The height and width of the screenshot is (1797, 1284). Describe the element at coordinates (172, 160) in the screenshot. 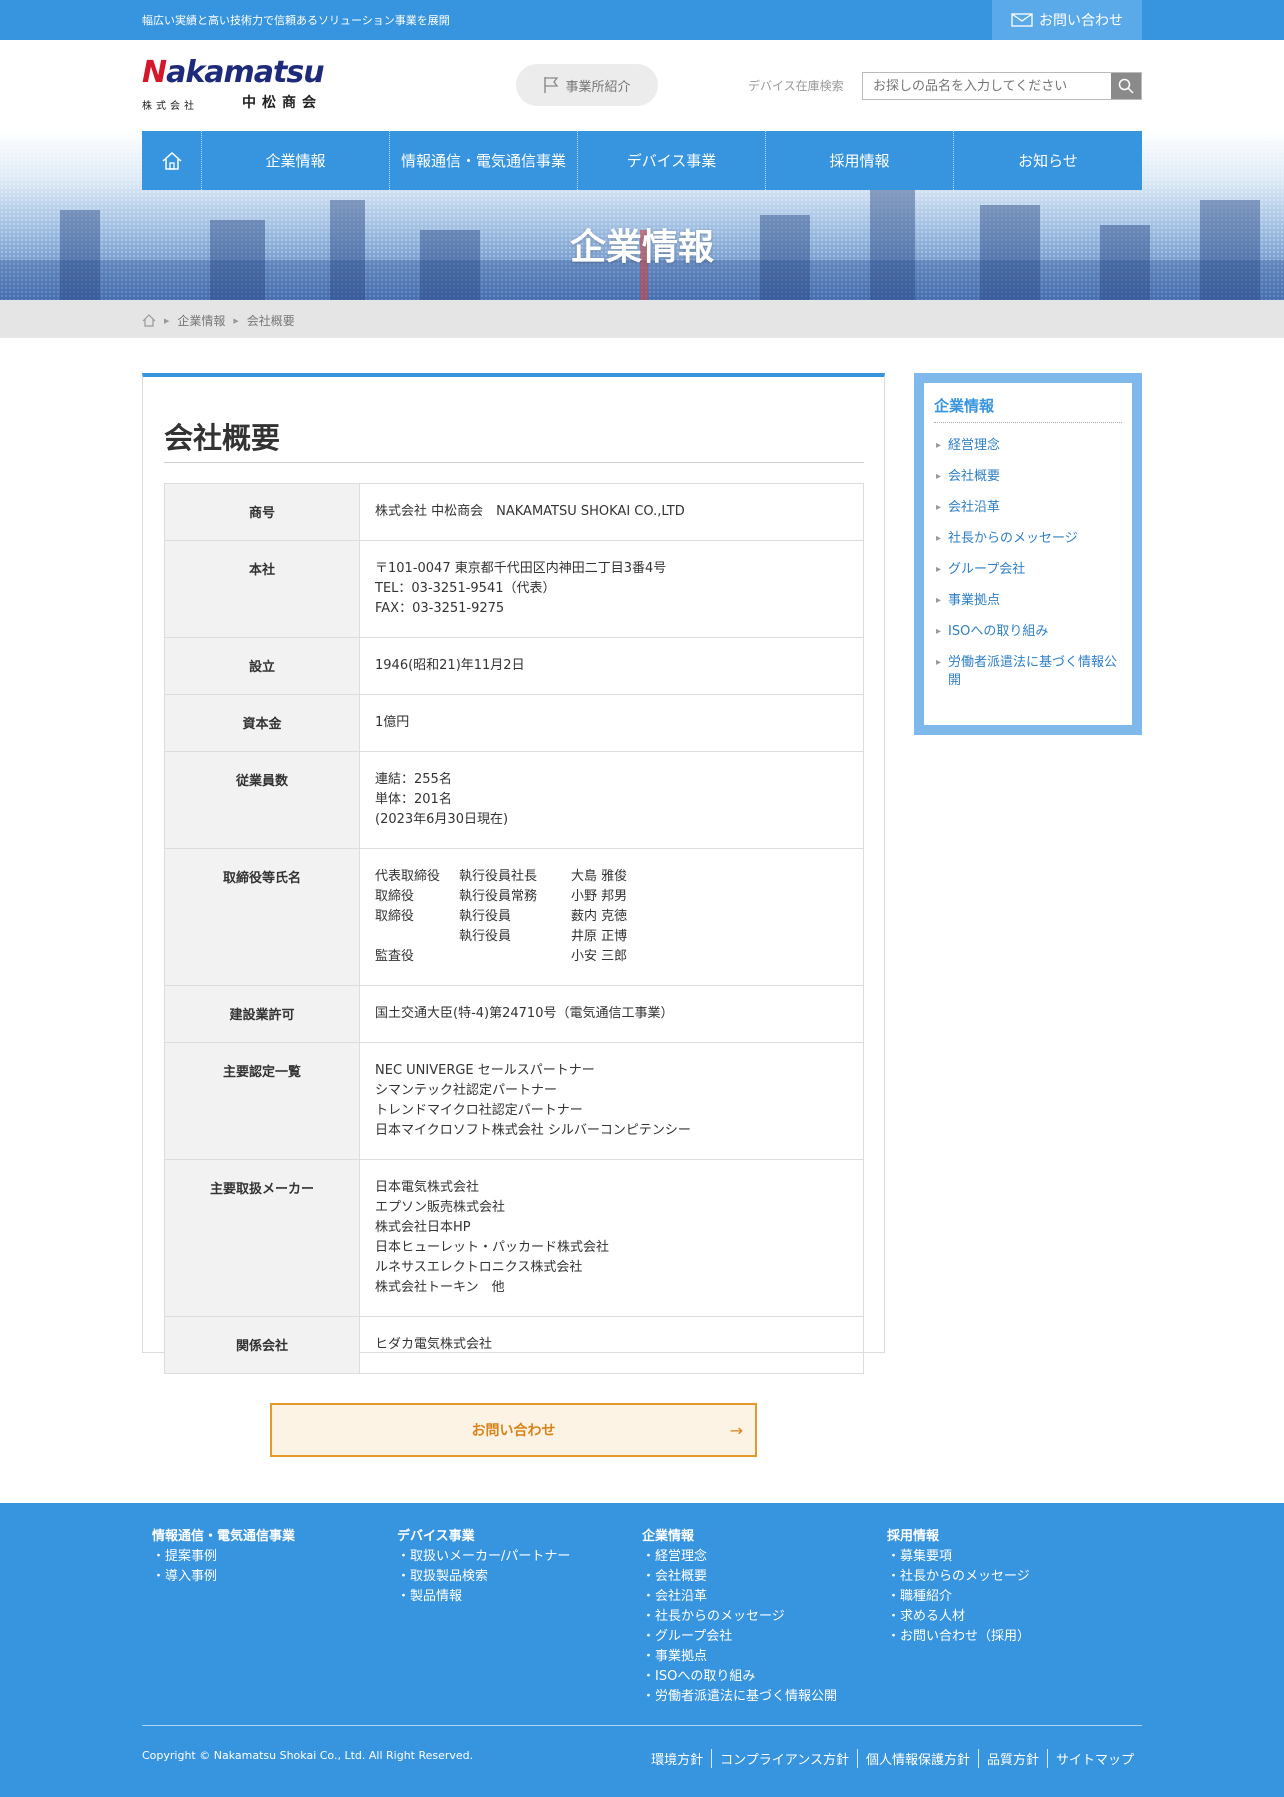

I see `nav-home` at that location.